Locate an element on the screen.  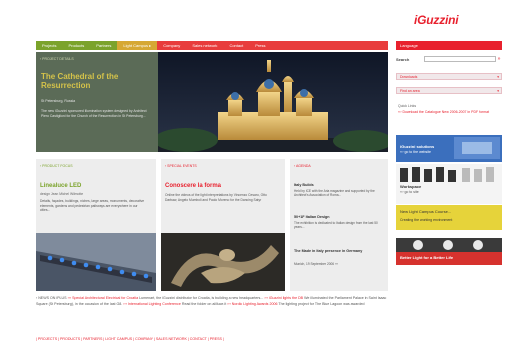
hero-tag: › PROJECT DETAILS is located at coordinates (57, 59).